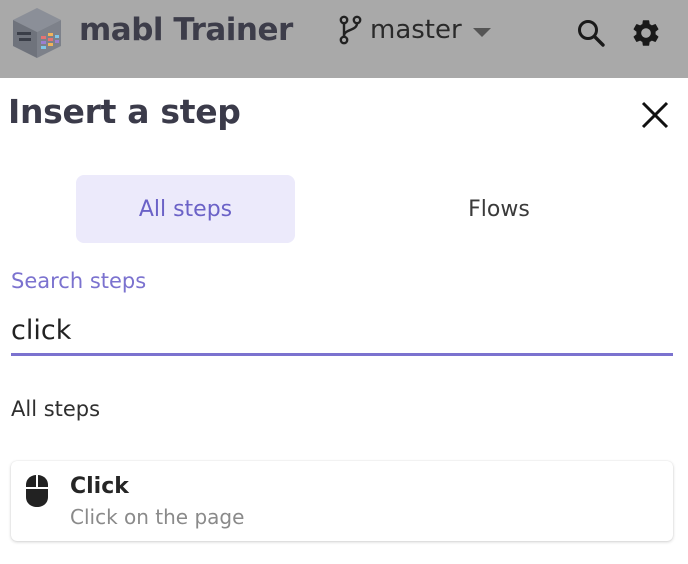 The width and height of the screenshot is (688, 564). Describe the element at coordinates (185, 209) in the screenshot. I see `tab-all-steps: All steps` at that location.